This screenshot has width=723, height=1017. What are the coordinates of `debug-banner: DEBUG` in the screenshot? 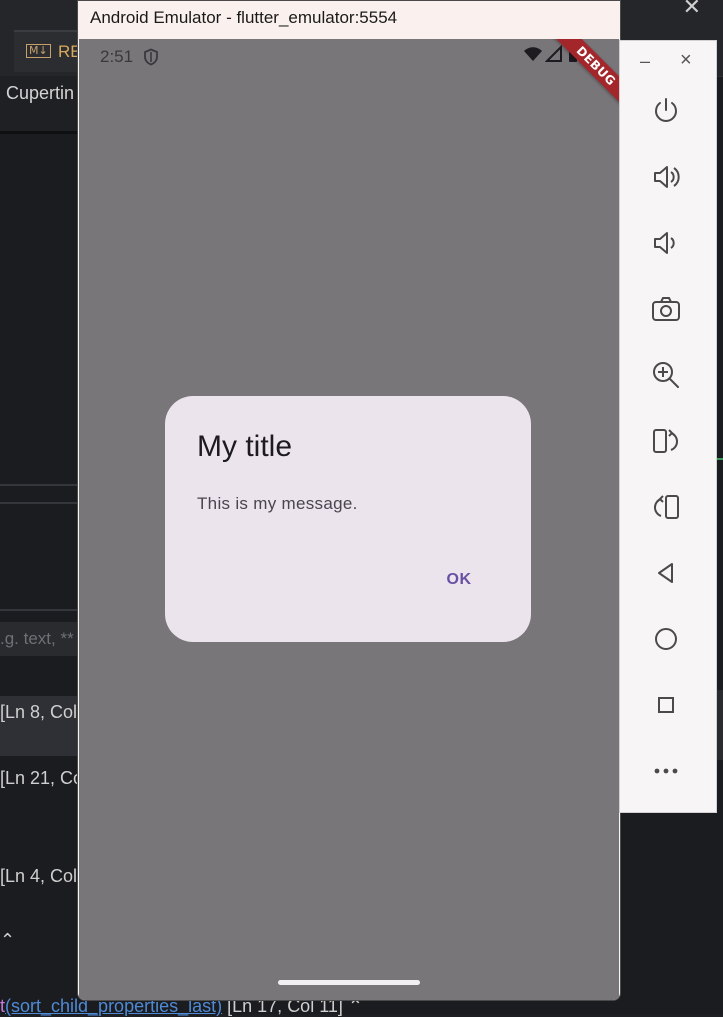 It's located at (581, 79).